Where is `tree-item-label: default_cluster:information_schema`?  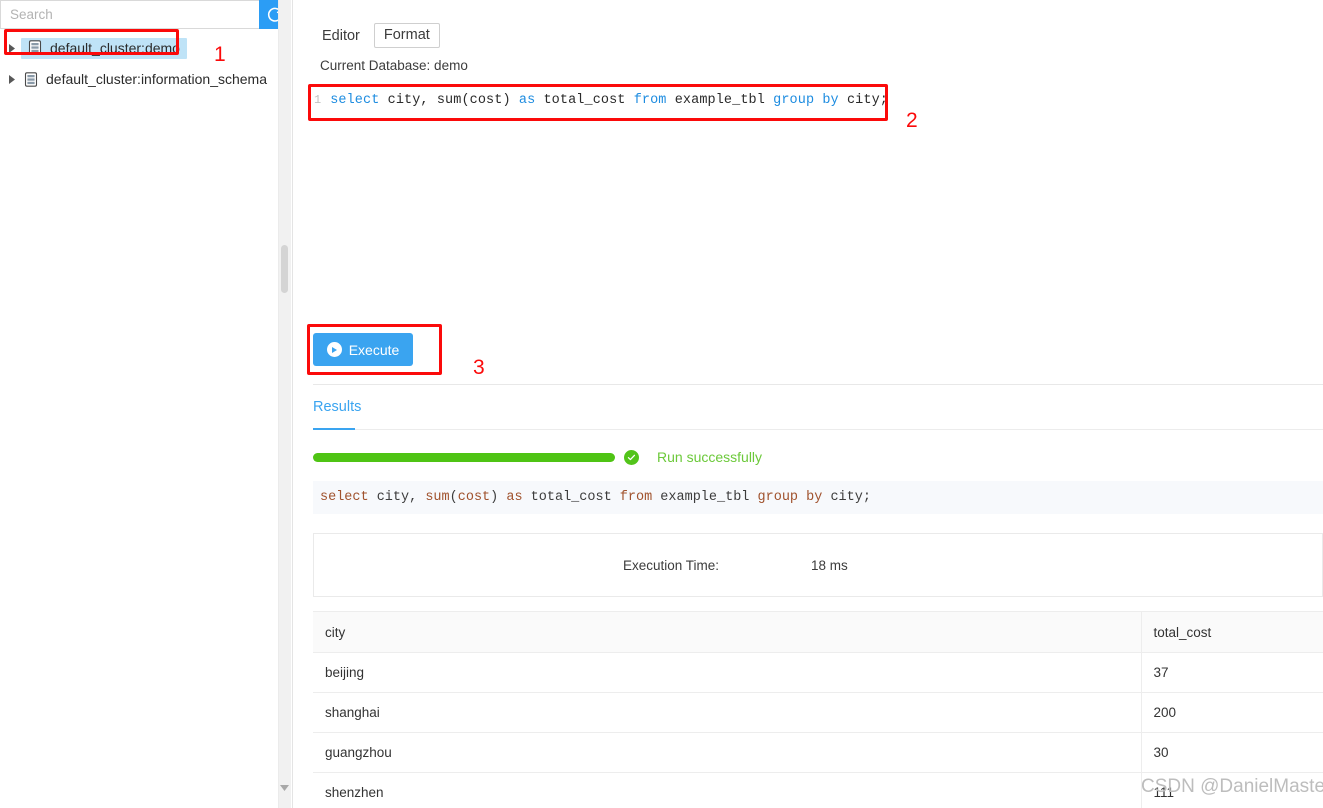 tree-item-label: default_cluster:information_schema is located at coordinates (157, 79).